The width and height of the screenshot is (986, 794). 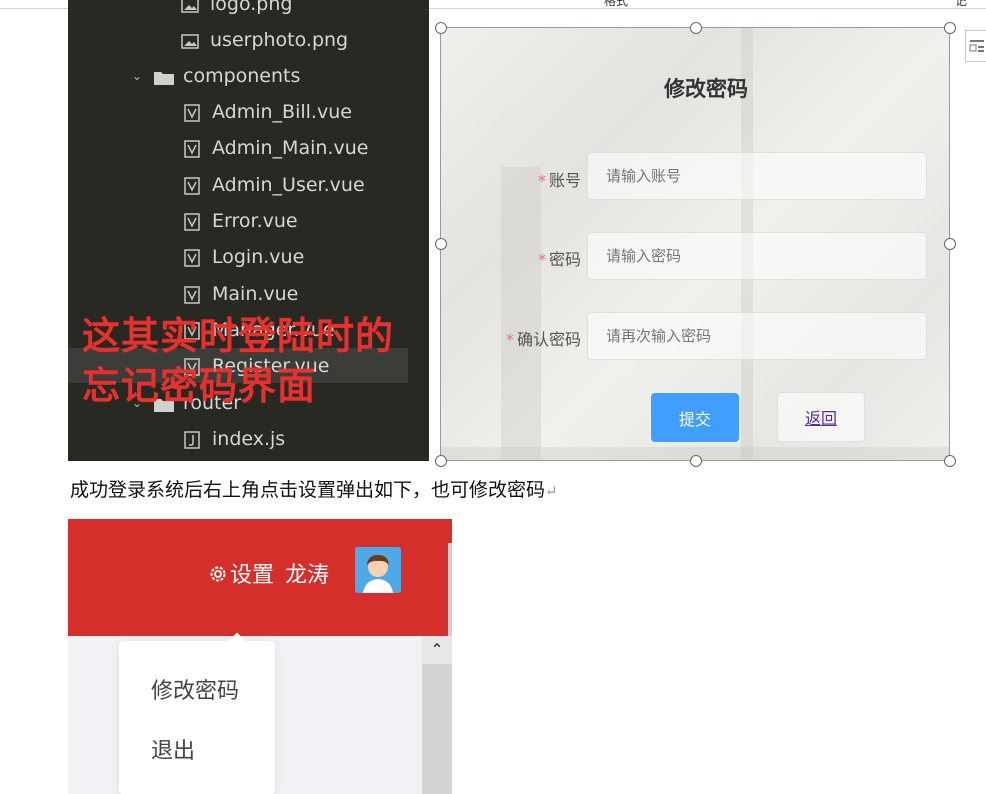 What do you see at coordinates (757, 256) in the screenshot?
I see `password-input` at bounding box center [757, 256].